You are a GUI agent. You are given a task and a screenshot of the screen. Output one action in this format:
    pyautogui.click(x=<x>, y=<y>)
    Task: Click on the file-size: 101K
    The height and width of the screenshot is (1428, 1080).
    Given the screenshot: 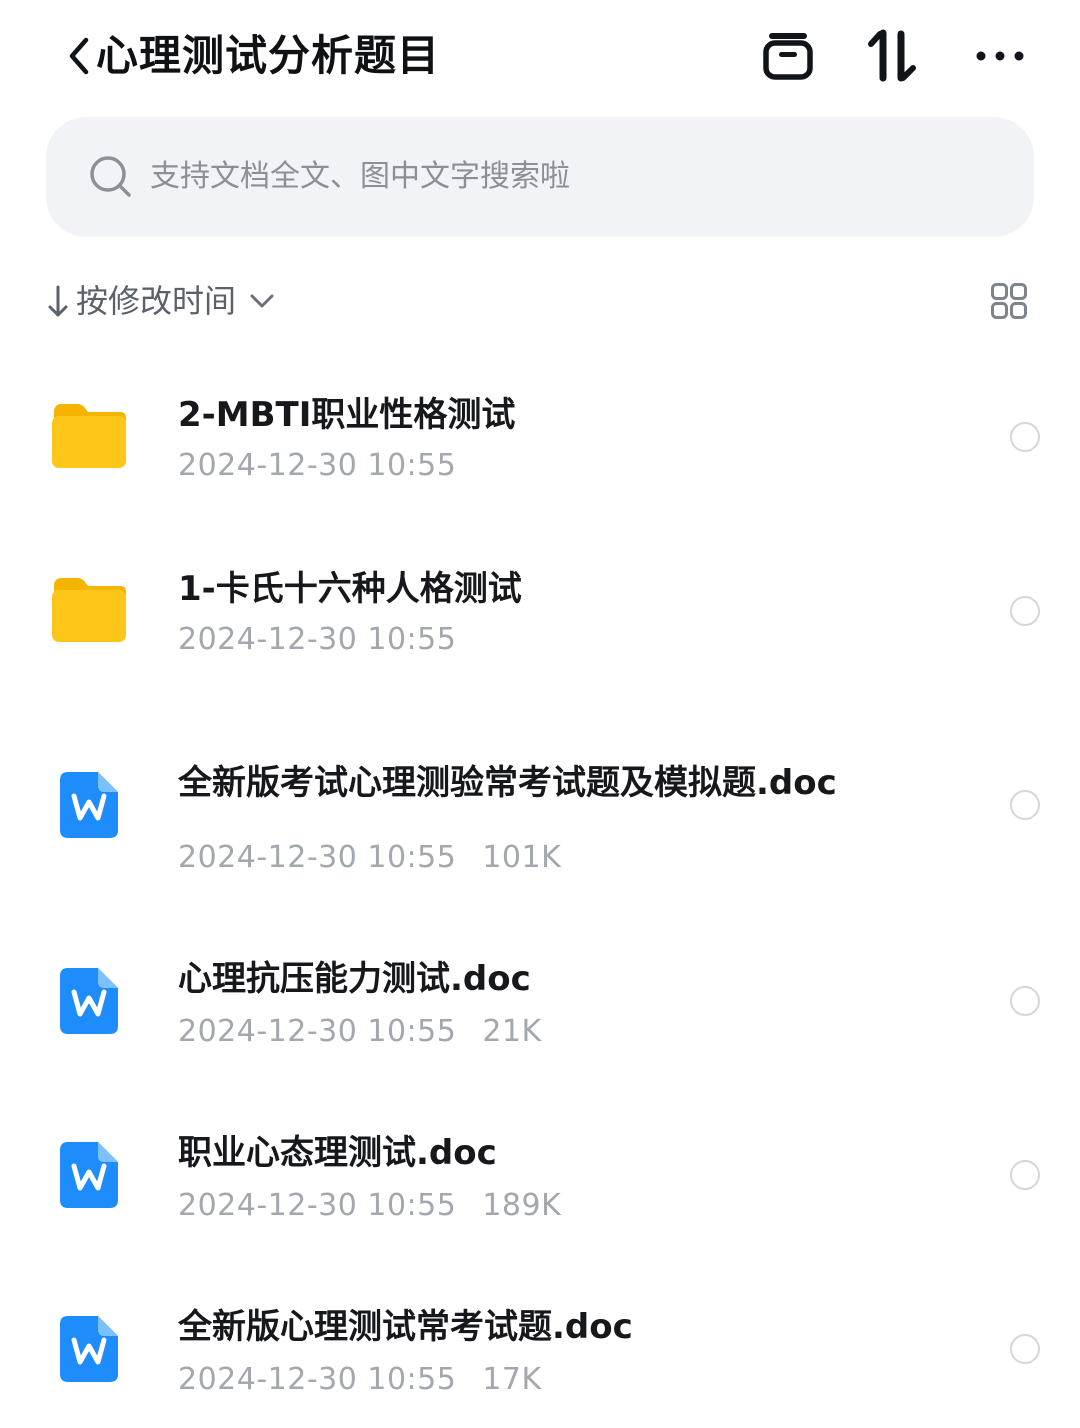 What is the action you would take?
    pyautogui.click(x=522, y=857)
    